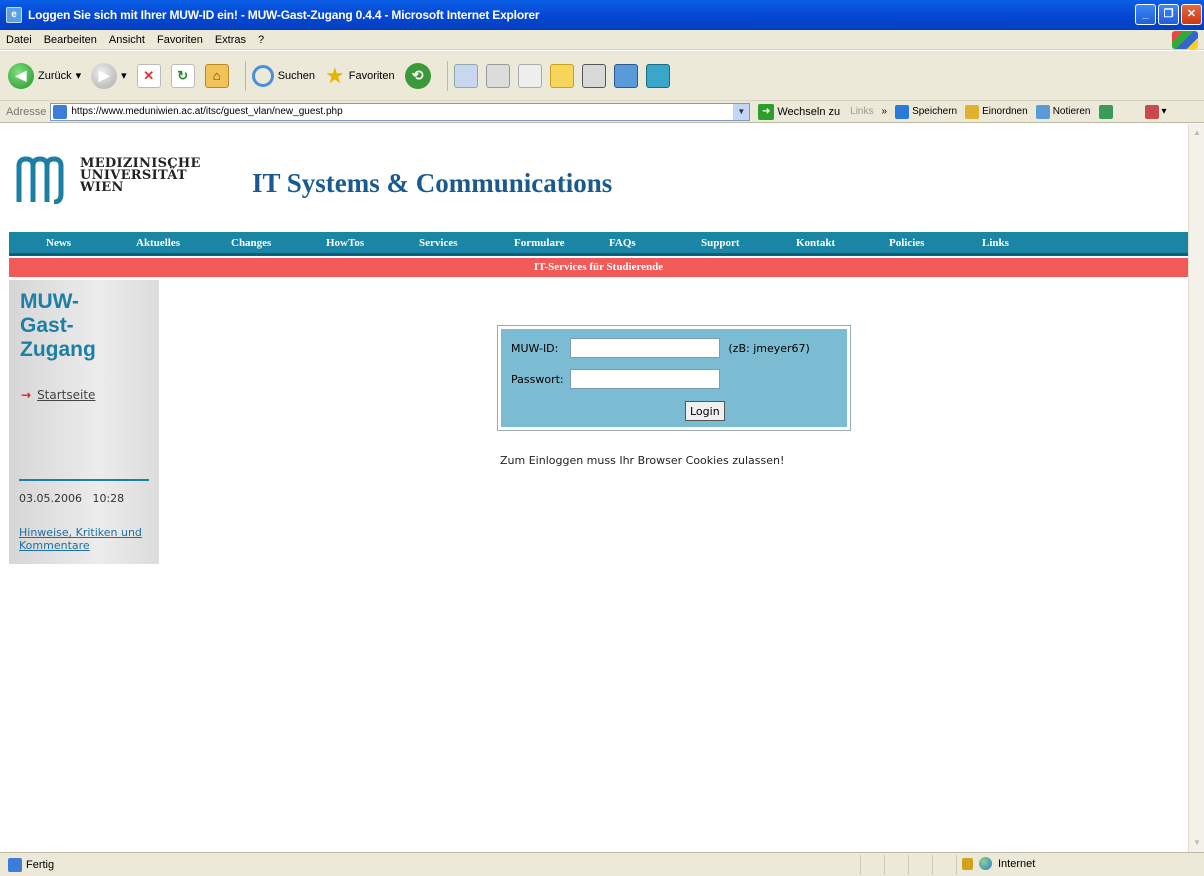 This screenshot has width=1204, height=876. Describe the element at coordinates (432, 183) in the screenshot. I see `site-title: IT Systems & Communications` at that location.